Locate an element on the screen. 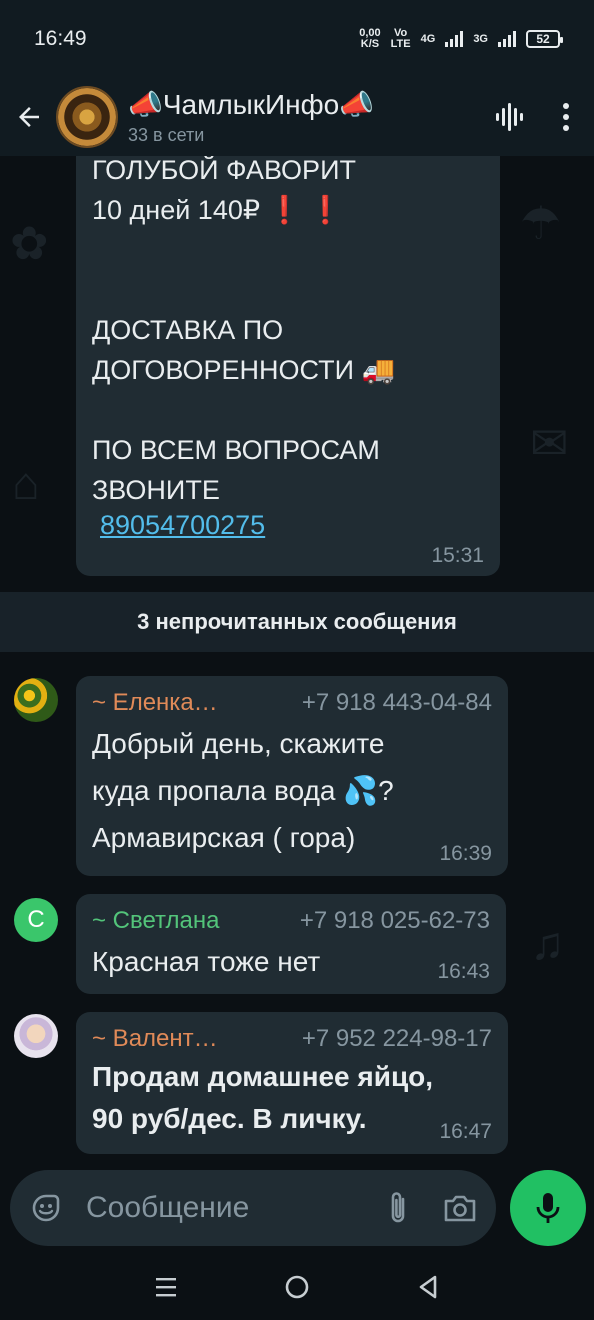  battery-level: 52 is located at coordinates (543, 39).